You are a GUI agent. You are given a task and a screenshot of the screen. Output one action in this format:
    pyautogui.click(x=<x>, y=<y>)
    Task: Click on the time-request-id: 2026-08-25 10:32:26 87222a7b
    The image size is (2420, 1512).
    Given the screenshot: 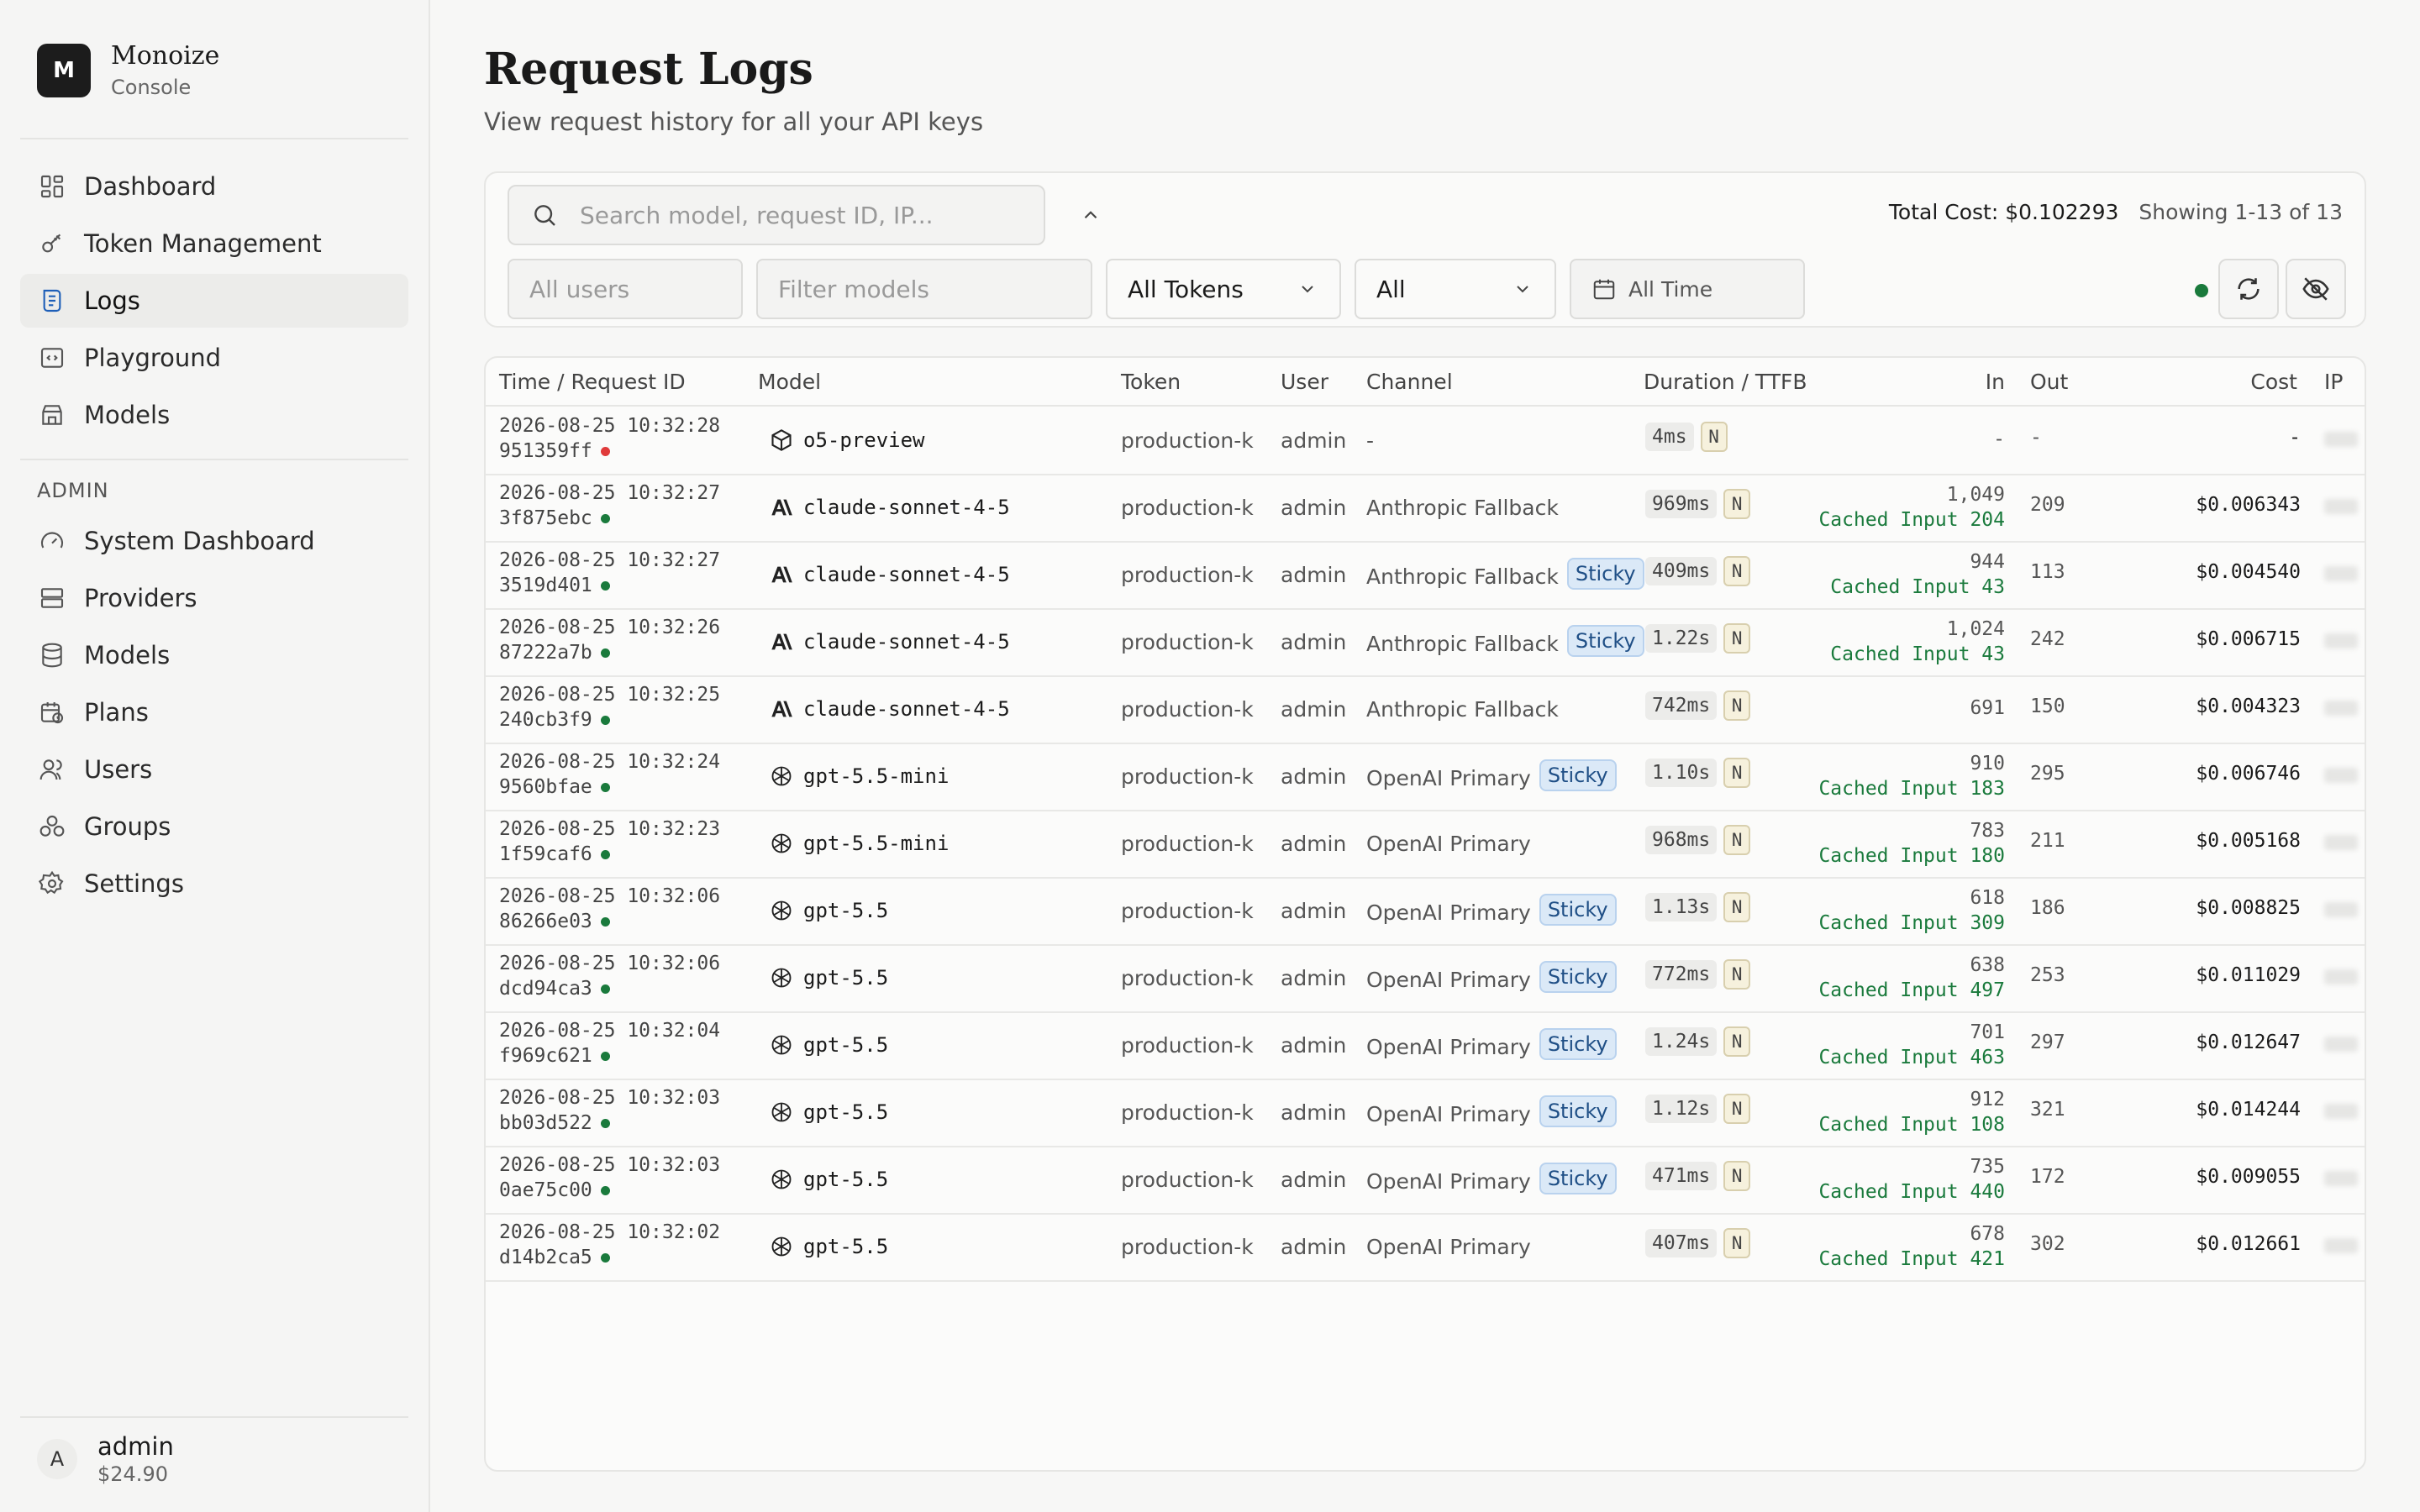 What is the action you would take?
    pyautogui.click(x=609, y=640)
    